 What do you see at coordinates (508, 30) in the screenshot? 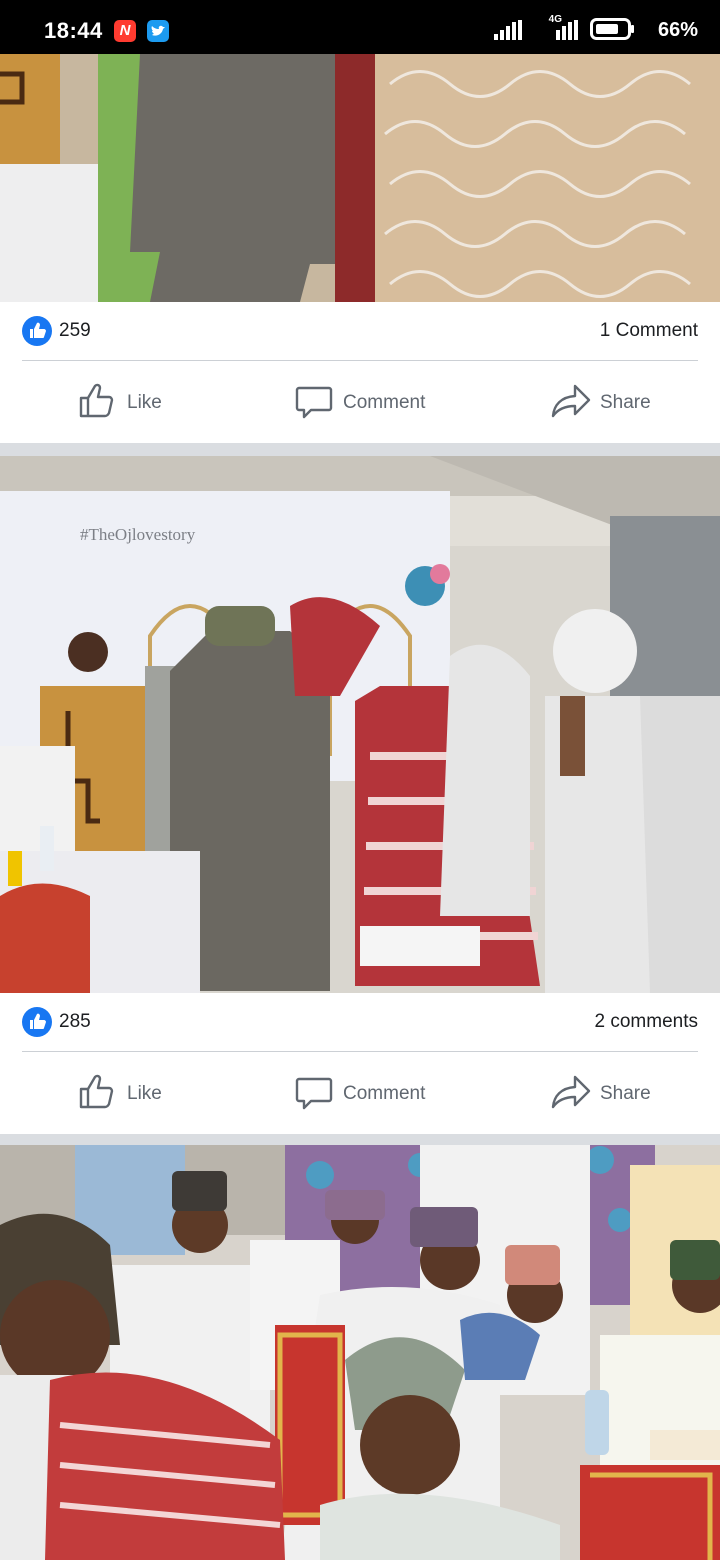
I see `signal-icon` at bounding box center [508, 30].